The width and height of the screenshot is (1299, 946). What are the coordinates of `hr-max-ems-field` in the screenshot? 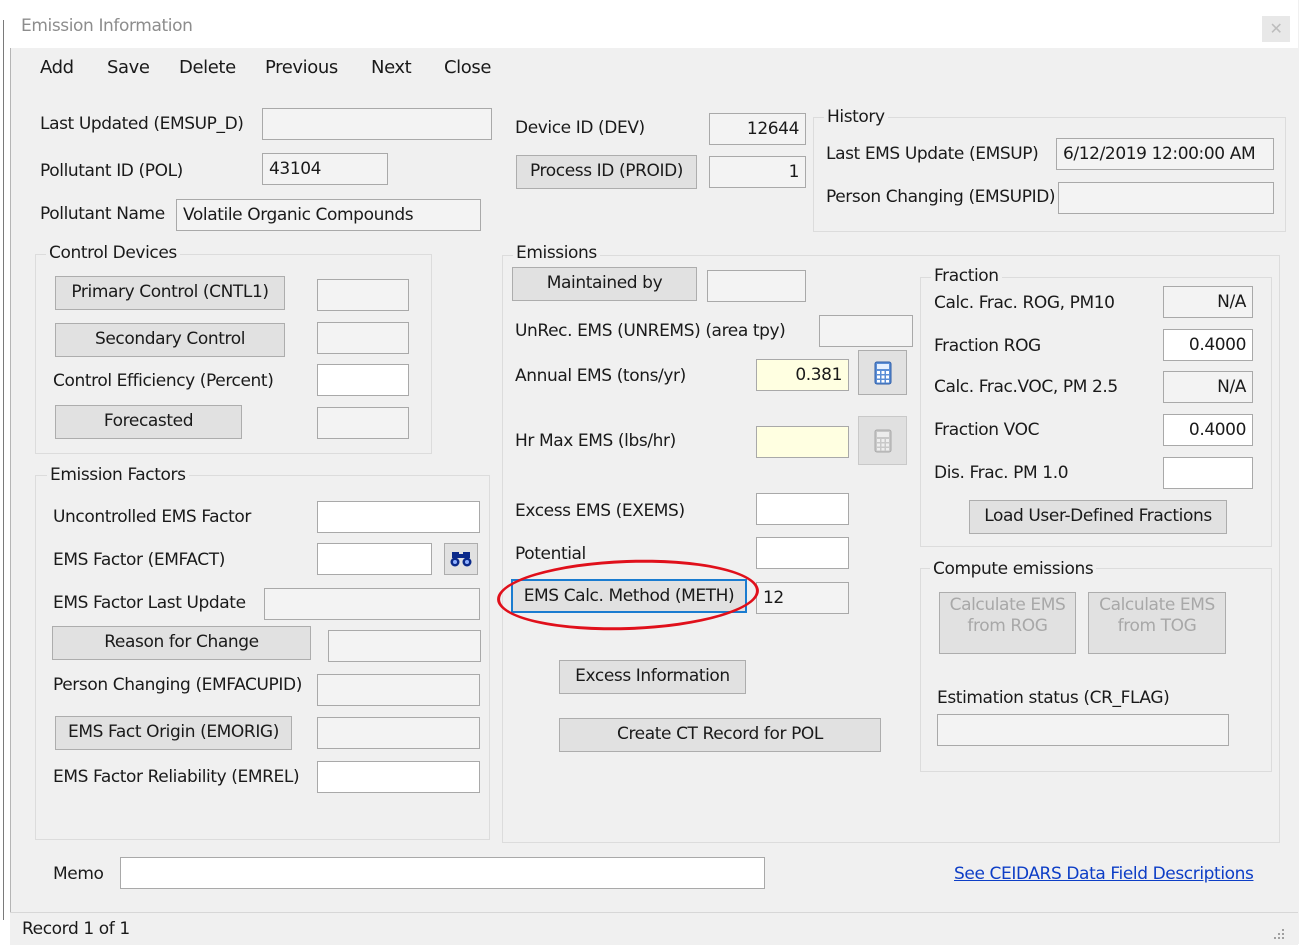 It's located at (802, 442).